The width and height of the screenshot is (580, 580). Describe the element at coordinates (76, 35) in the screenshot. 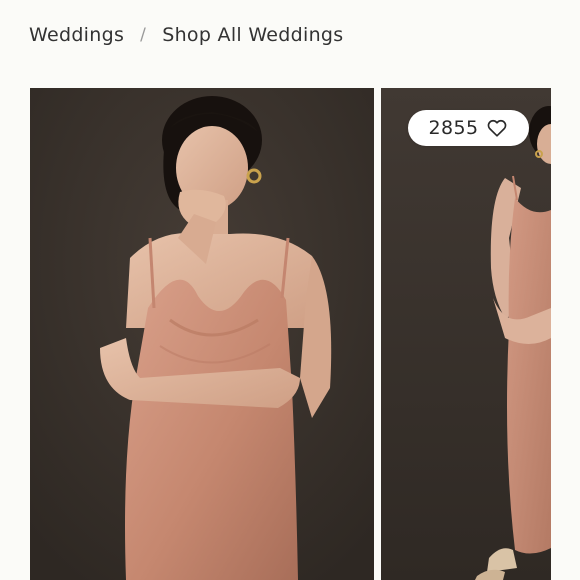

I see `breadcrumb-link-weddings: Weddings` at that location.